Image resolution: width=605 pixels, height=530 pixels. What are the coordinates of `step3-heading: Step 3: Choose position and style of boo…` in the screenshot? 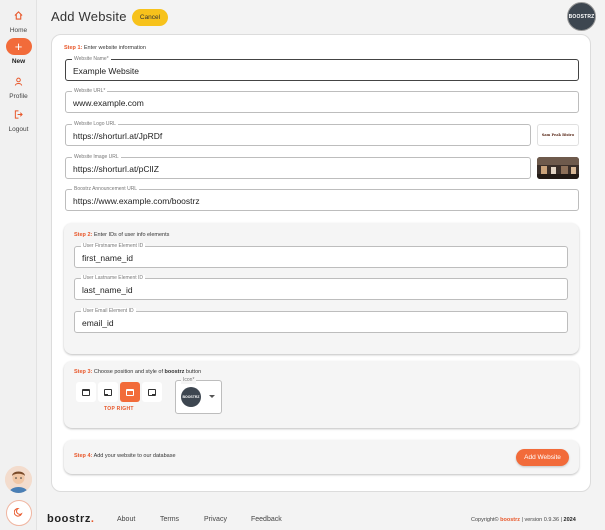 It's located at (138, 372).